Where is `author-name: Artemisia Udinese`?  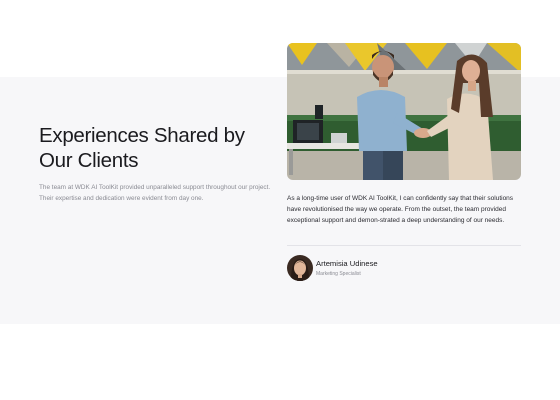 author-name: Artemisia Udinese is located at coordinates (347, 263).